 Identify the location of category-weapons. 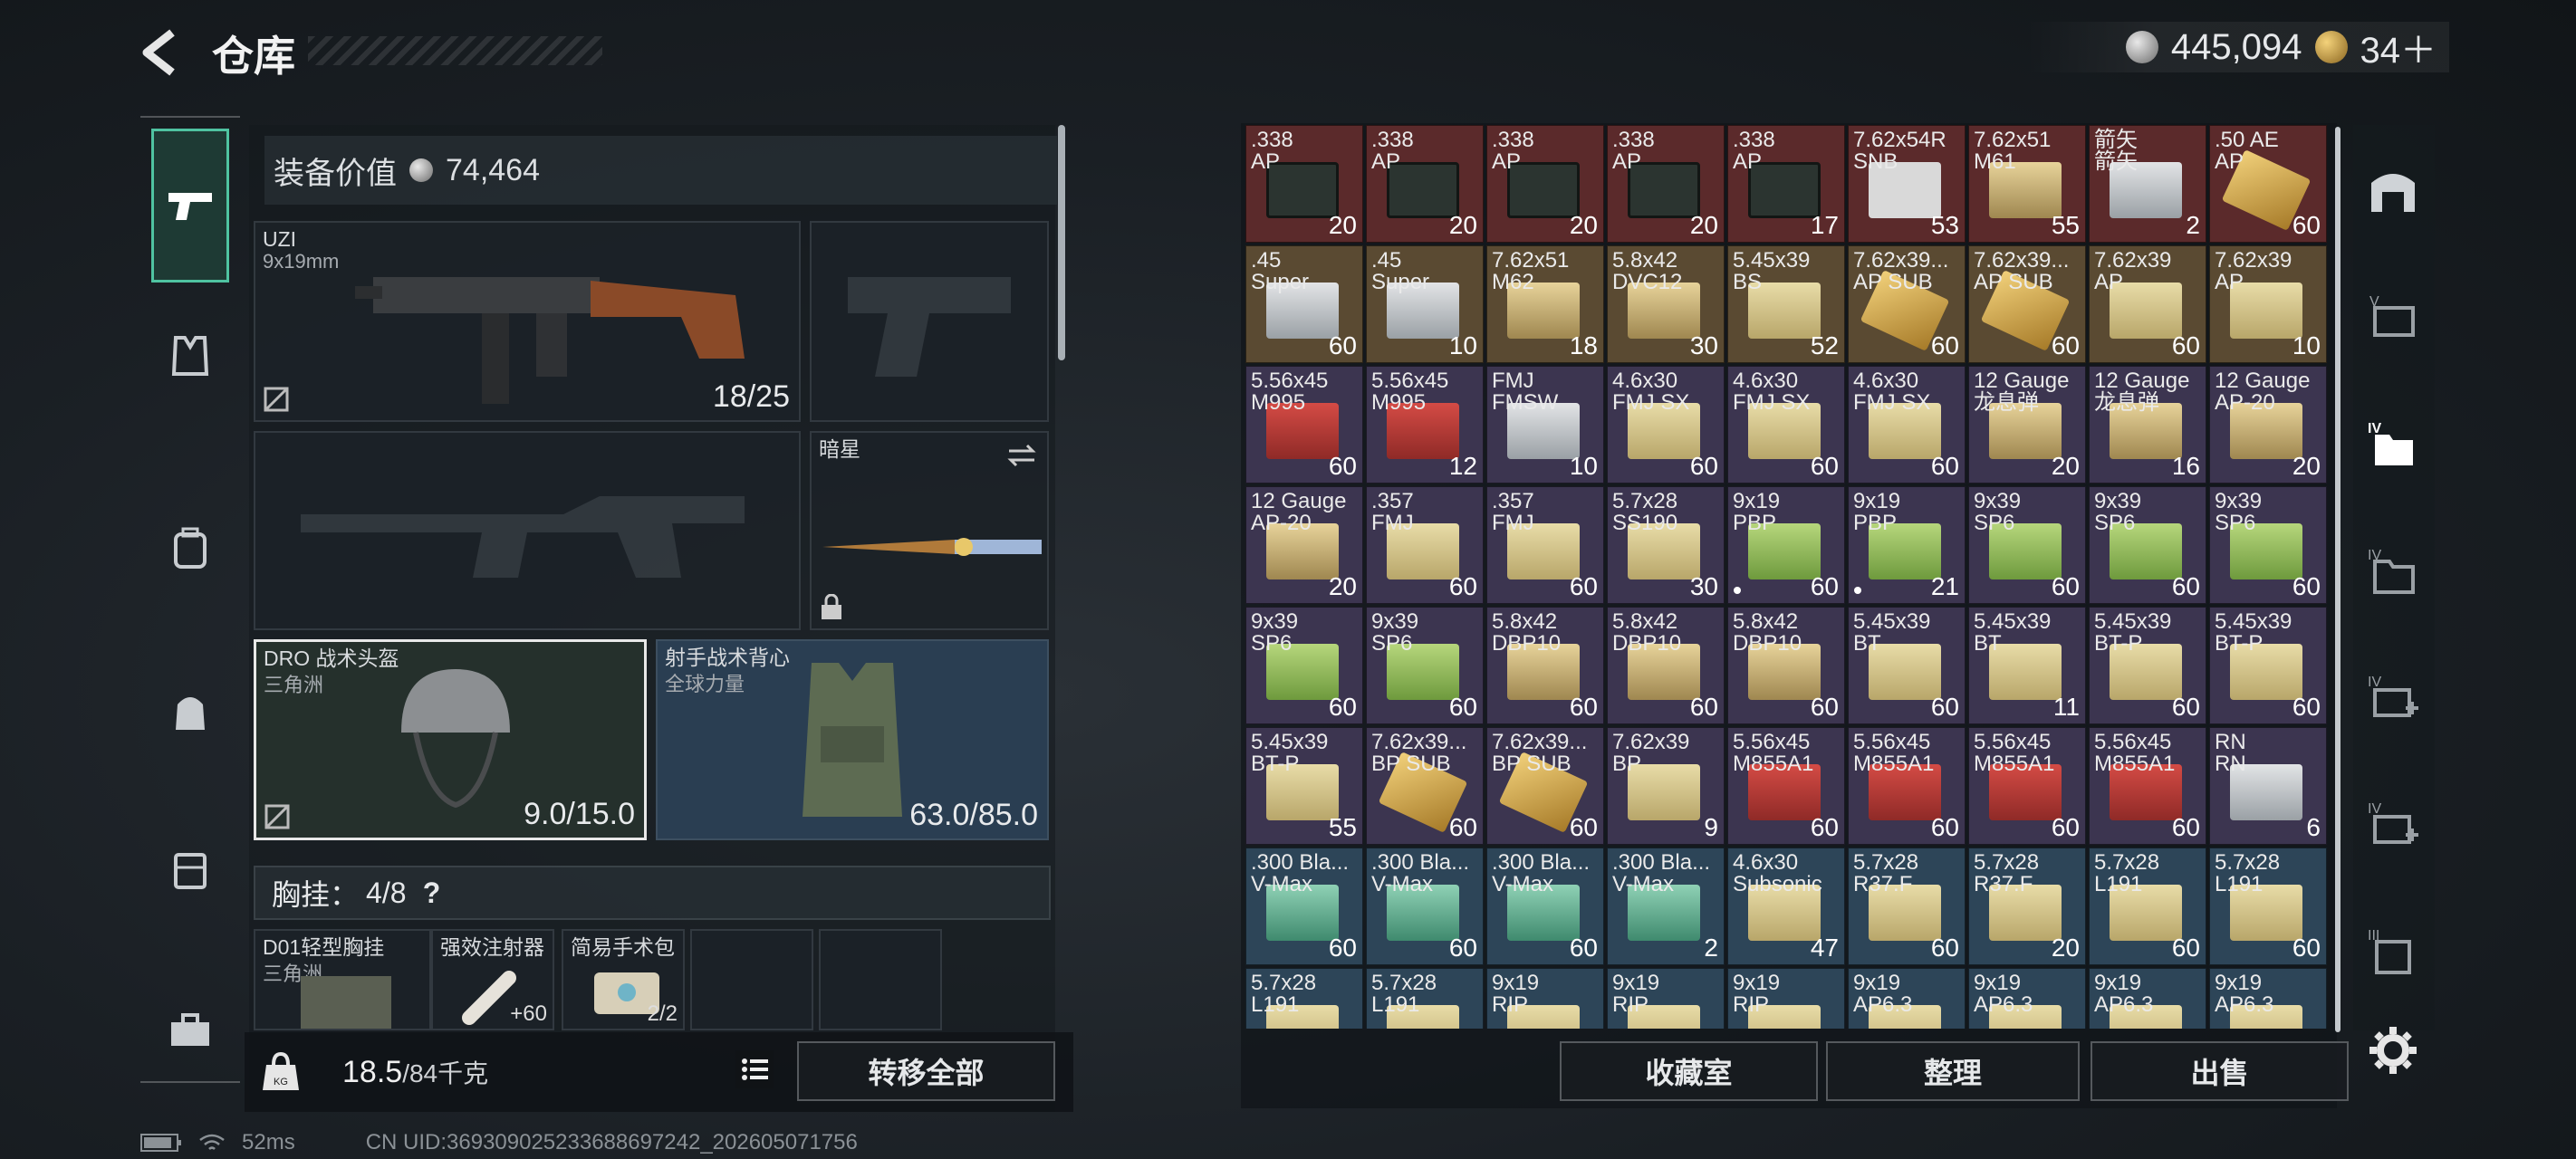
(190, 206).